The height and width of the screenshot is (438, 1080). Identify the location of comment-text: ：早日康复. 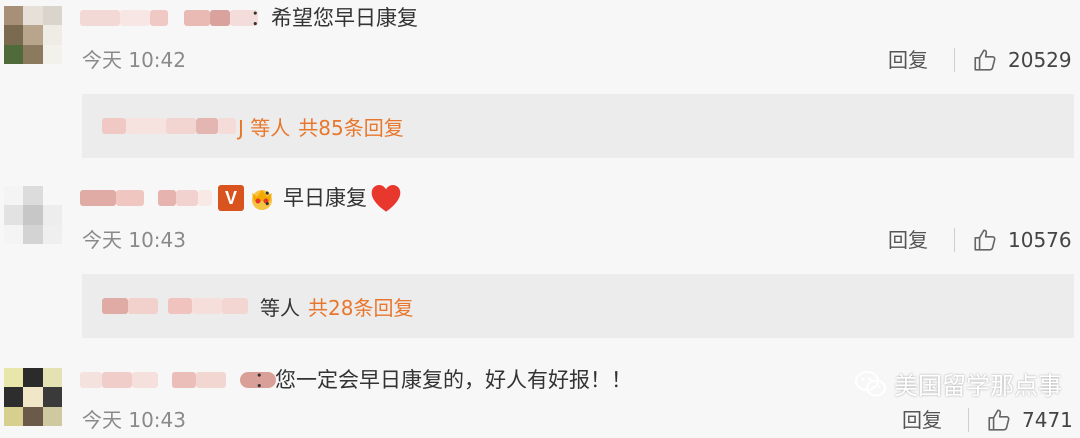
(332, 198).